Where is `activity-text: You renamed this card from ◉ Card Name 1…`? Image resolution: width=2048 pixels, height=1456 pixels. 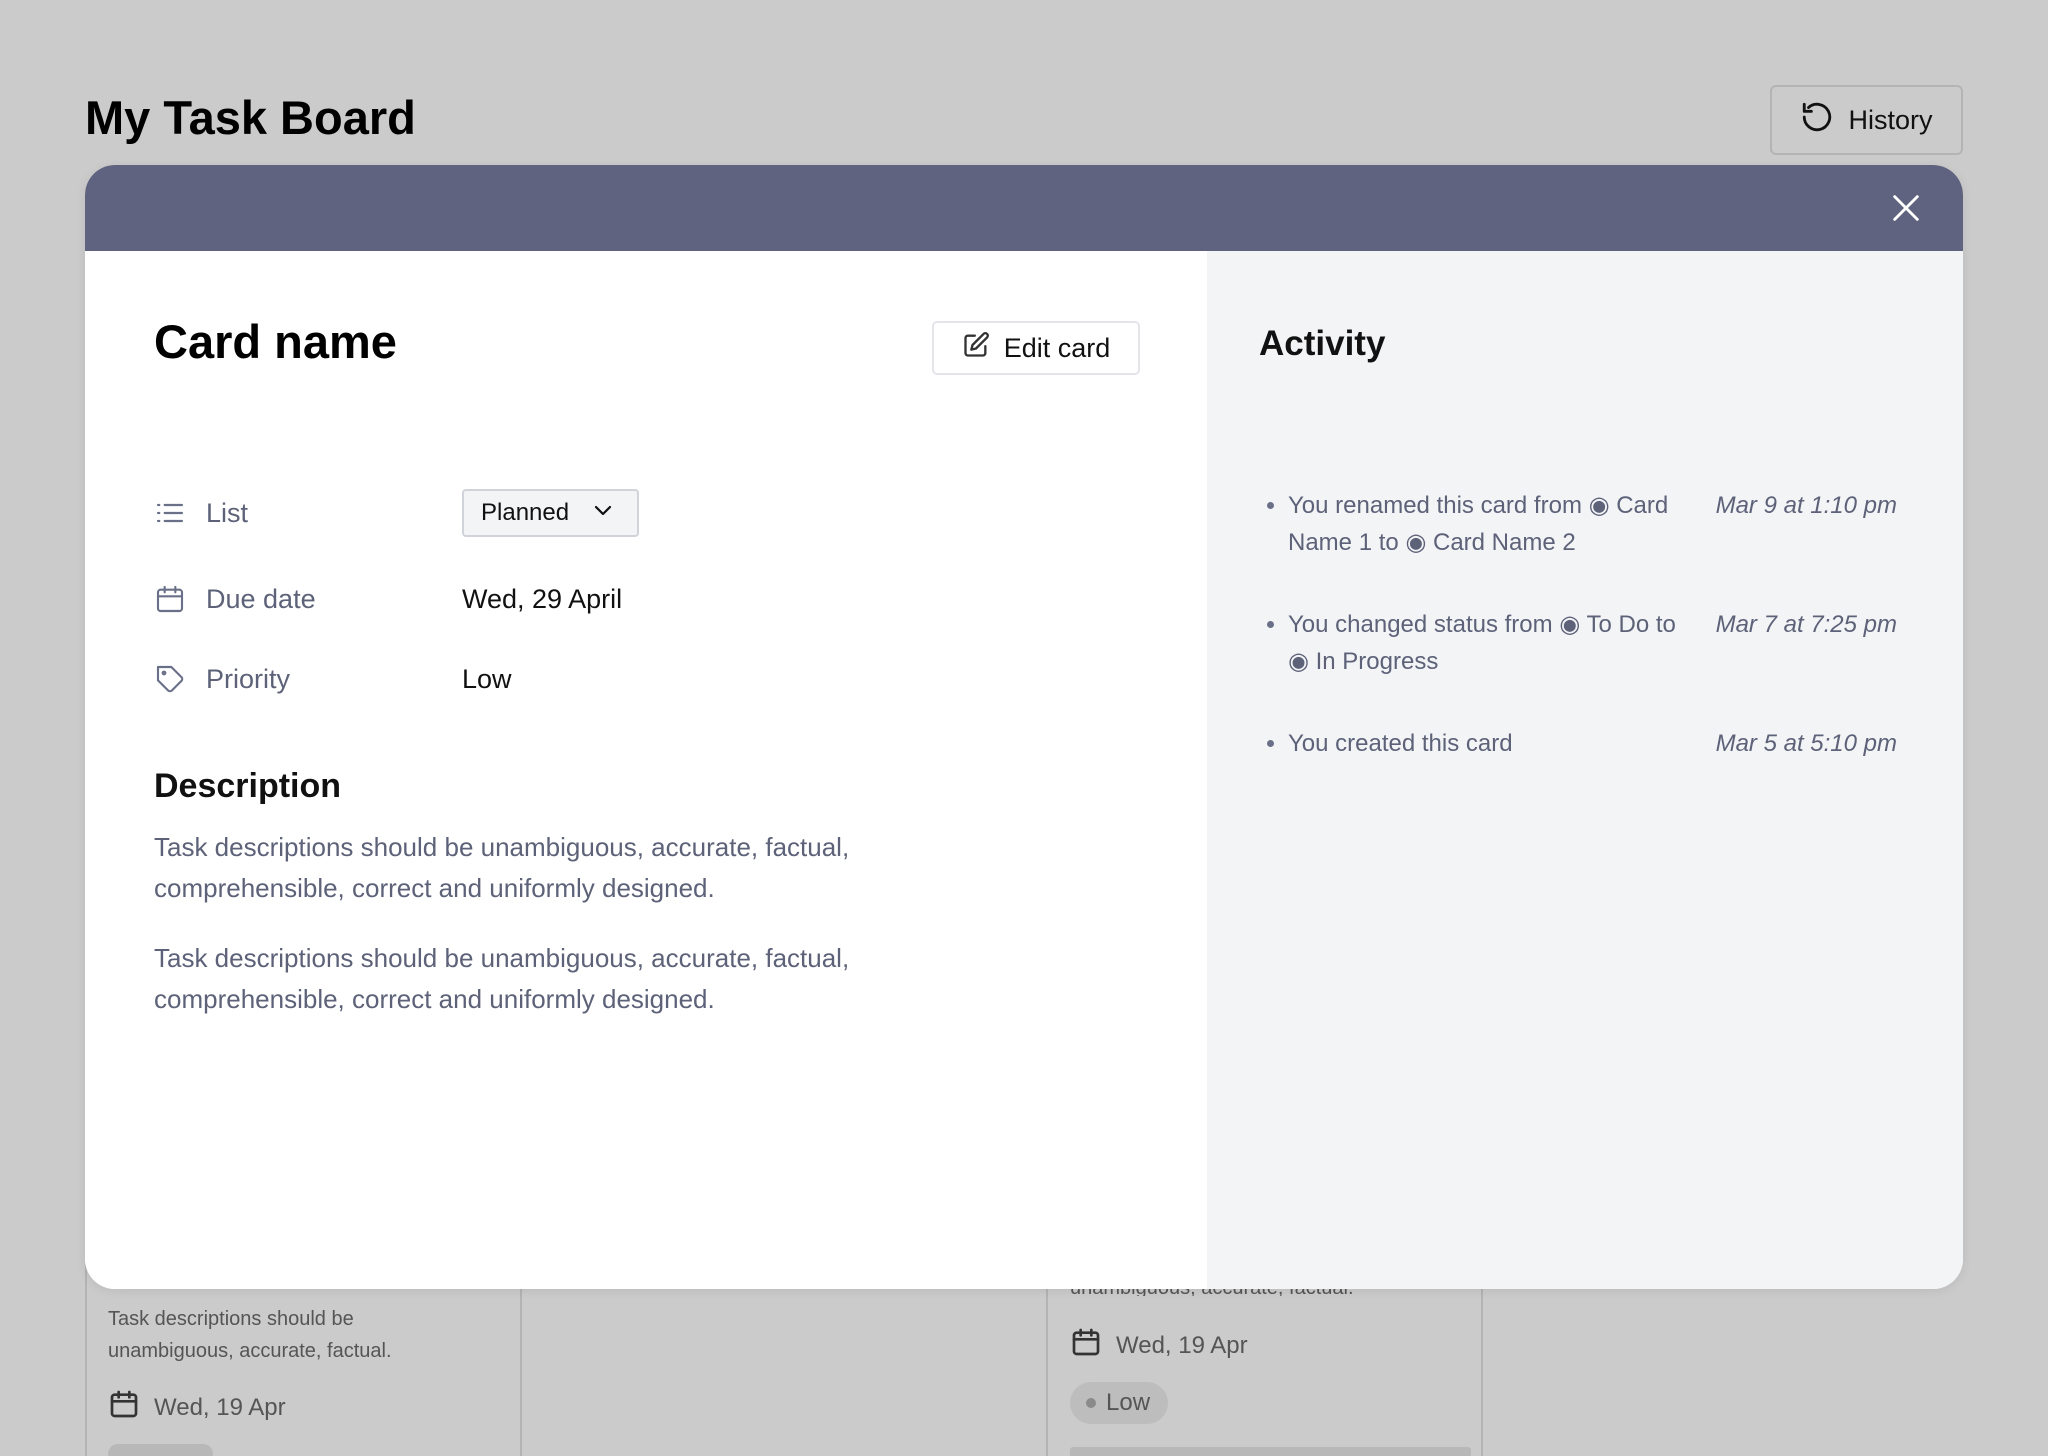
activity-text: You renamed this card from ◉ Card Name 1… is located at coordinates (1478, 524).